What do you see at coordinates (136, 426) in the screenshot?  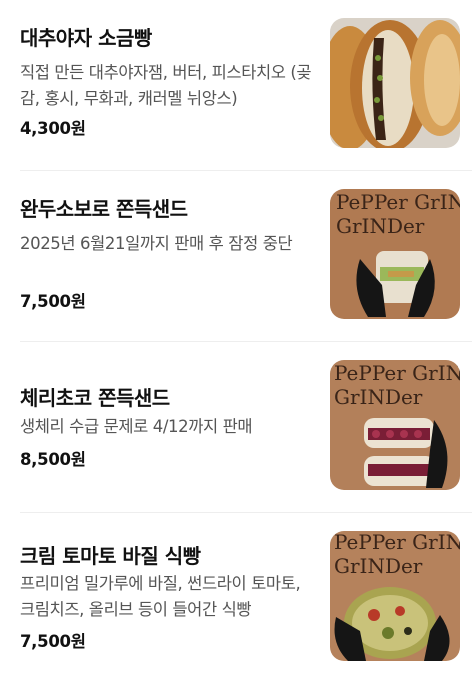 I see `menu-item-description: 생체리 수급 문제로 4/12까지 판매` at bounding box center [136, 426].